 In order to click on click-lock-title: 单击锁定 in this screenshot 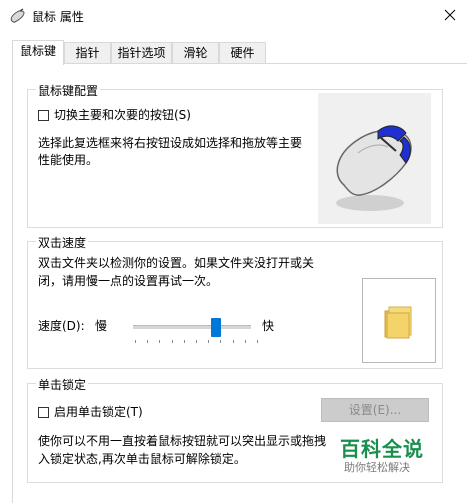, I will do `click(62, 384)`.